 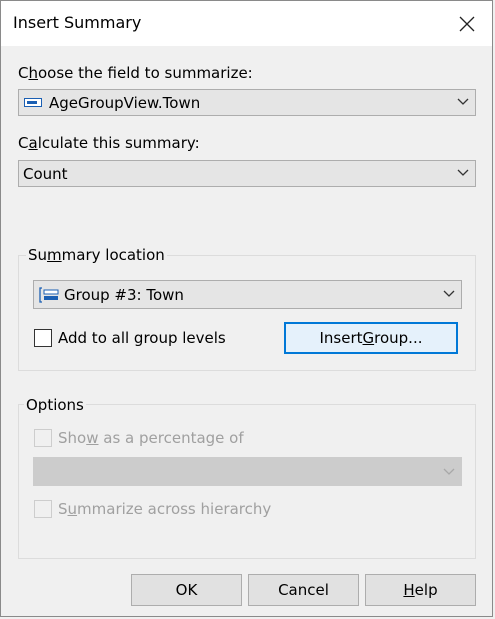 What do you see at coordinates (124, 295) in the screenshot?
I see `location-value: Group #3: Town` at bounding box center [124, 295].